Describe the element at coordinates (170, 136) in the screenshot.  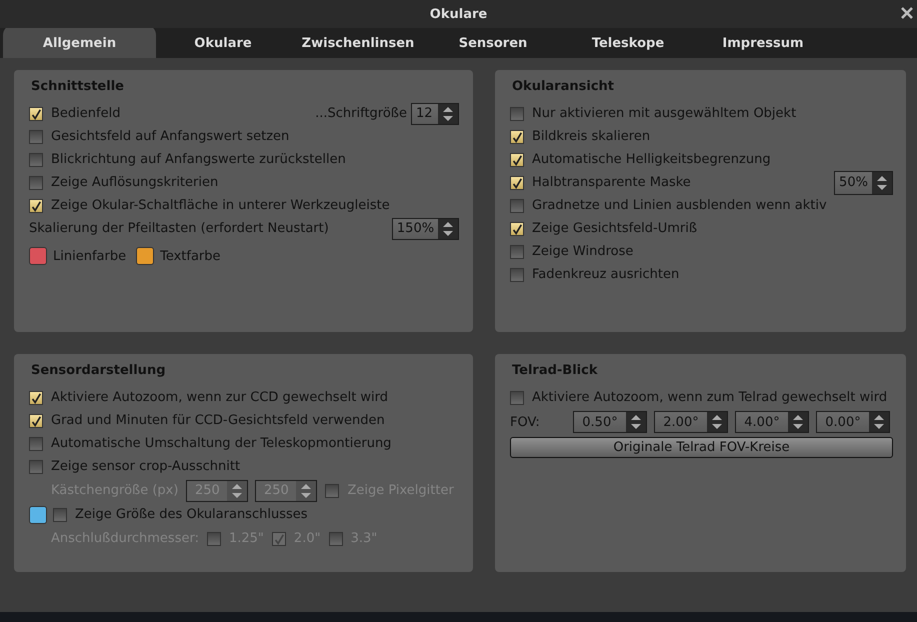
I see `checkbox-label: Gesichtsfeld auf Anfangswert setzen` at that location.